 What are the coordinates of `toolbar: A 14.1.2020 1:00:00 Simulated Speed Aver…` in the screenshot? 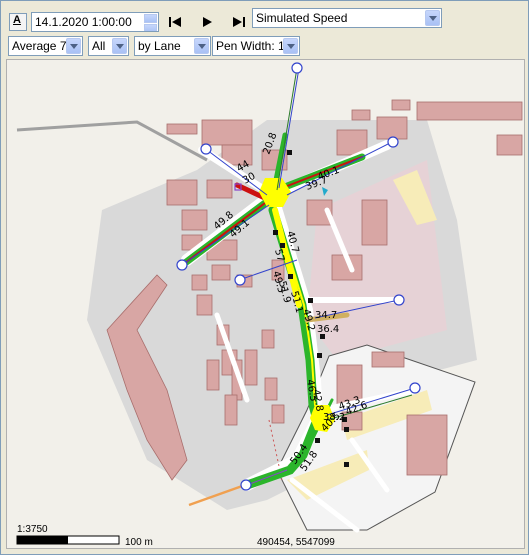 It's located at (264, 28).